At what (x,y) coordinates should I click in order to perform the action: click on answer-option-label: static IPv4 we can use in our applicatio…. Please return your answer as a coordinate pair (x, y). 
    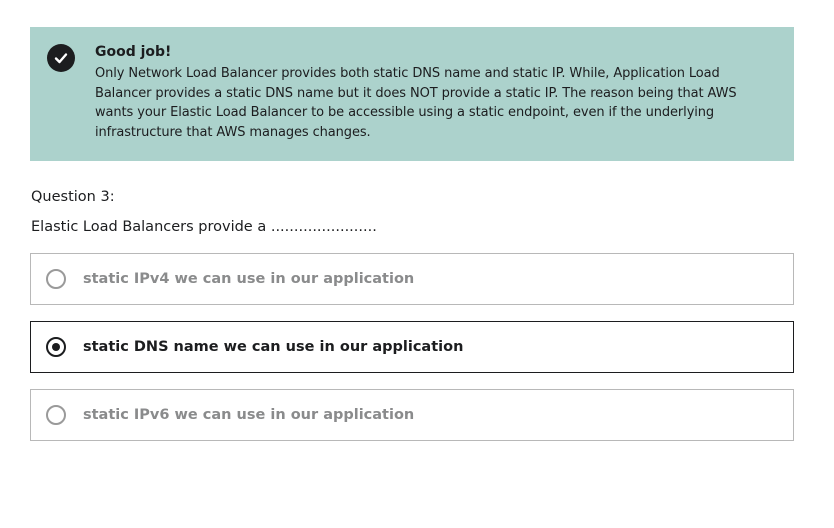
    Looking at the image, I should click on (249, 279).